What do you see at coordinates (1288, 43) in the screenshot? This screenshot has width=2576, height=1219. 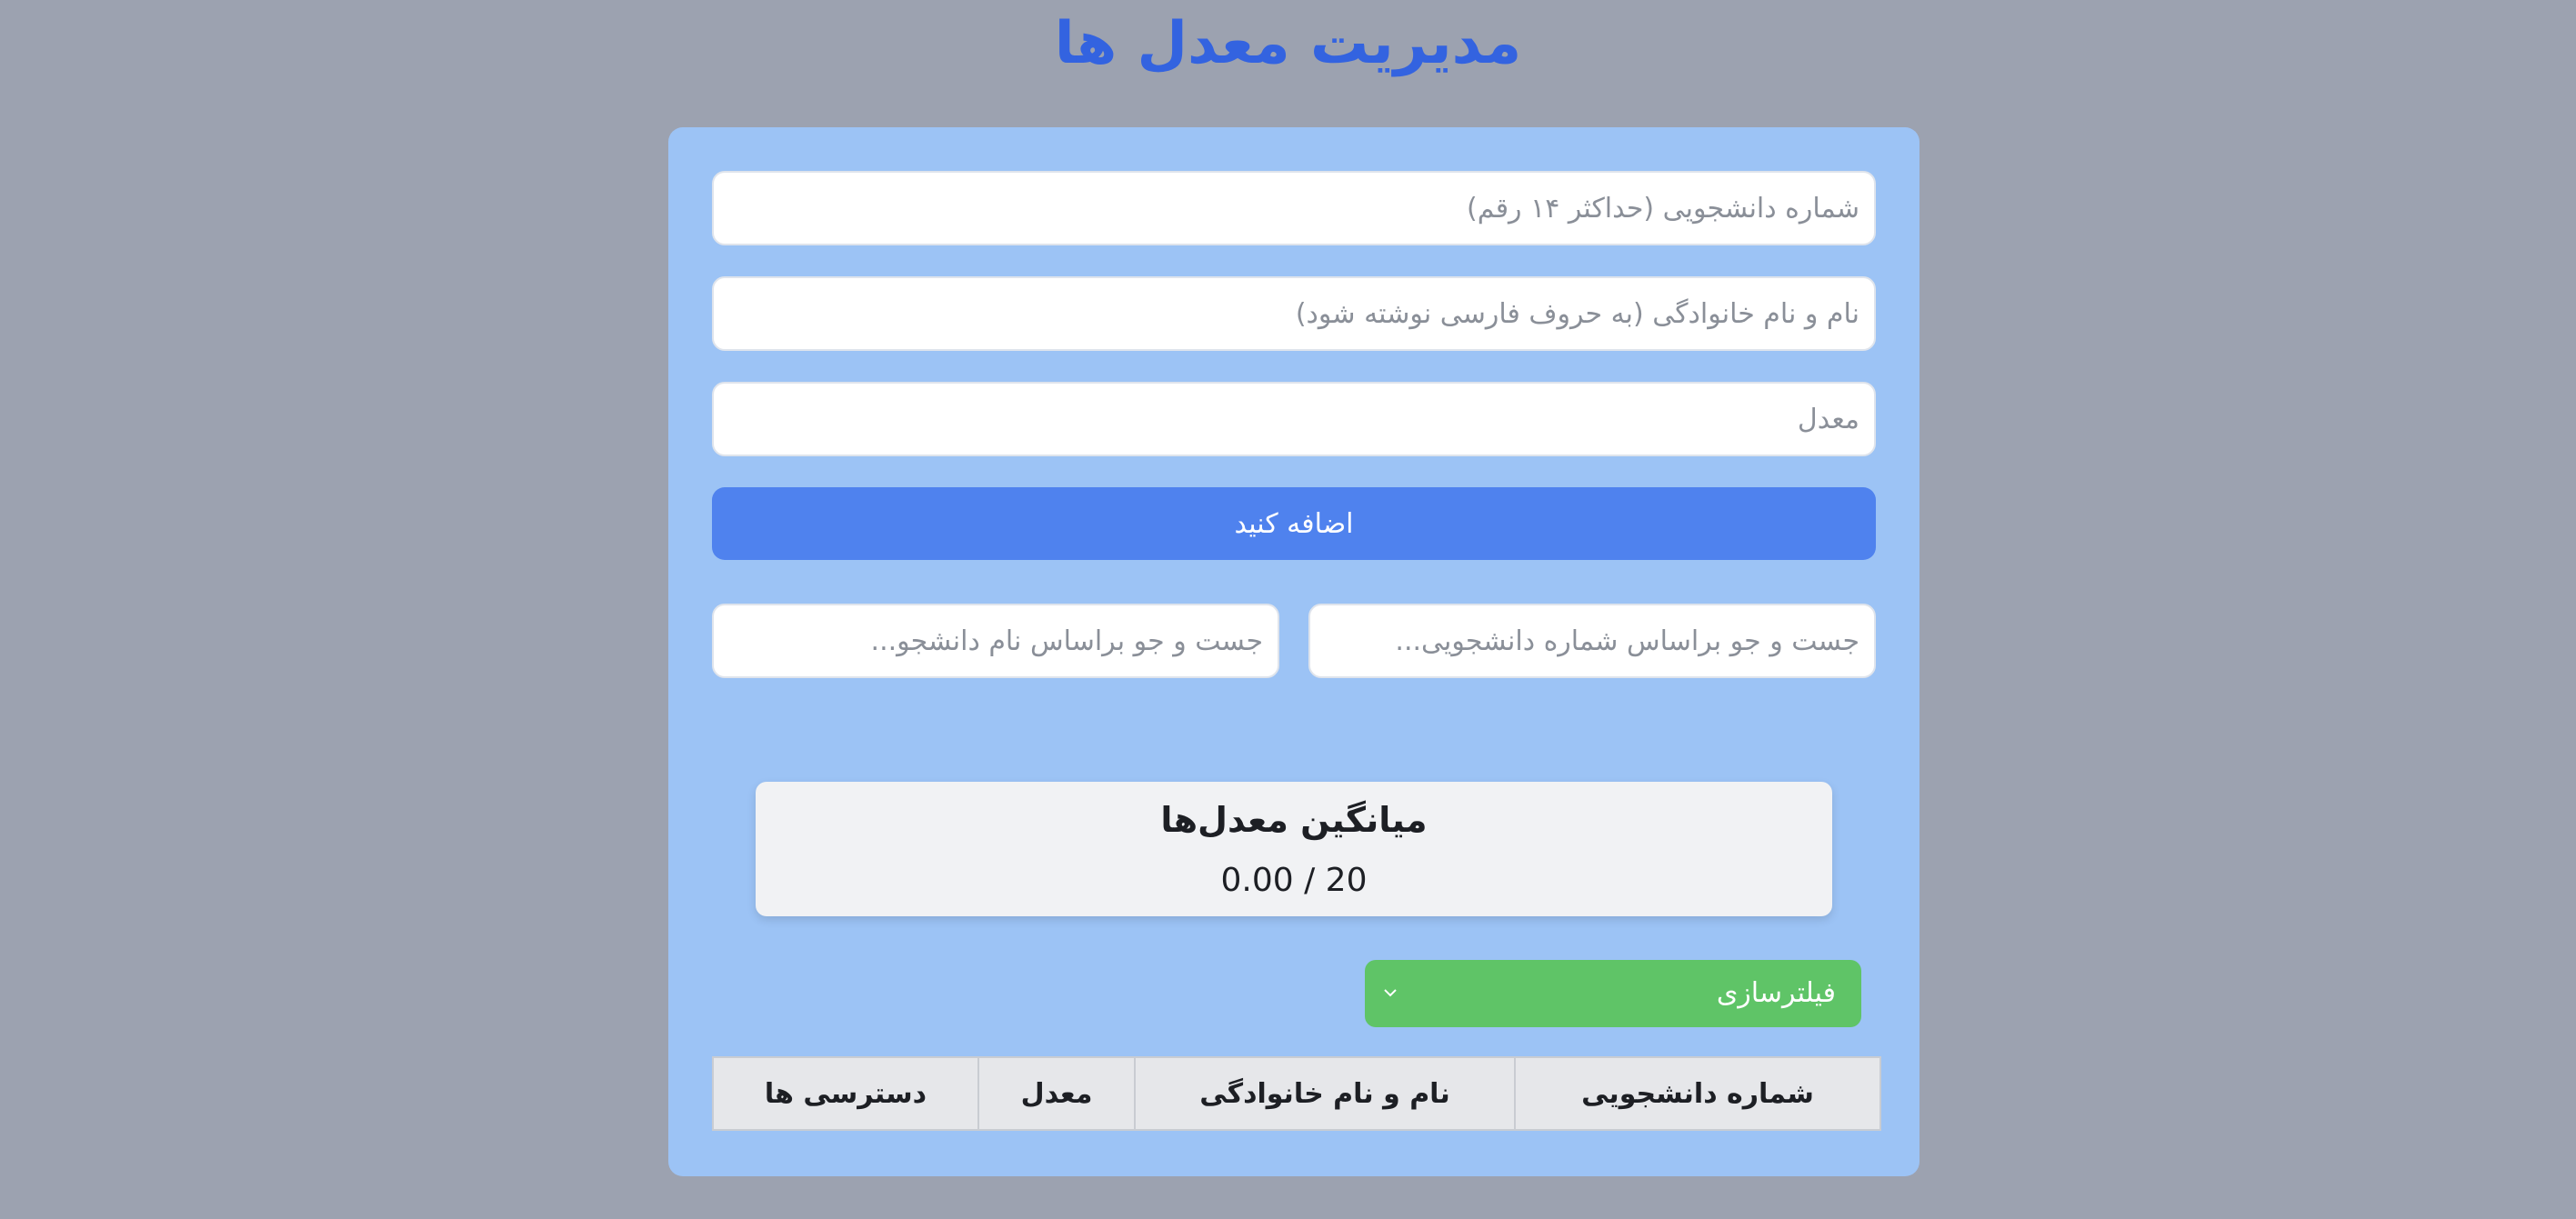 I see `page-title: مدیریت معدل ها` at bounding box center [1288, 43].